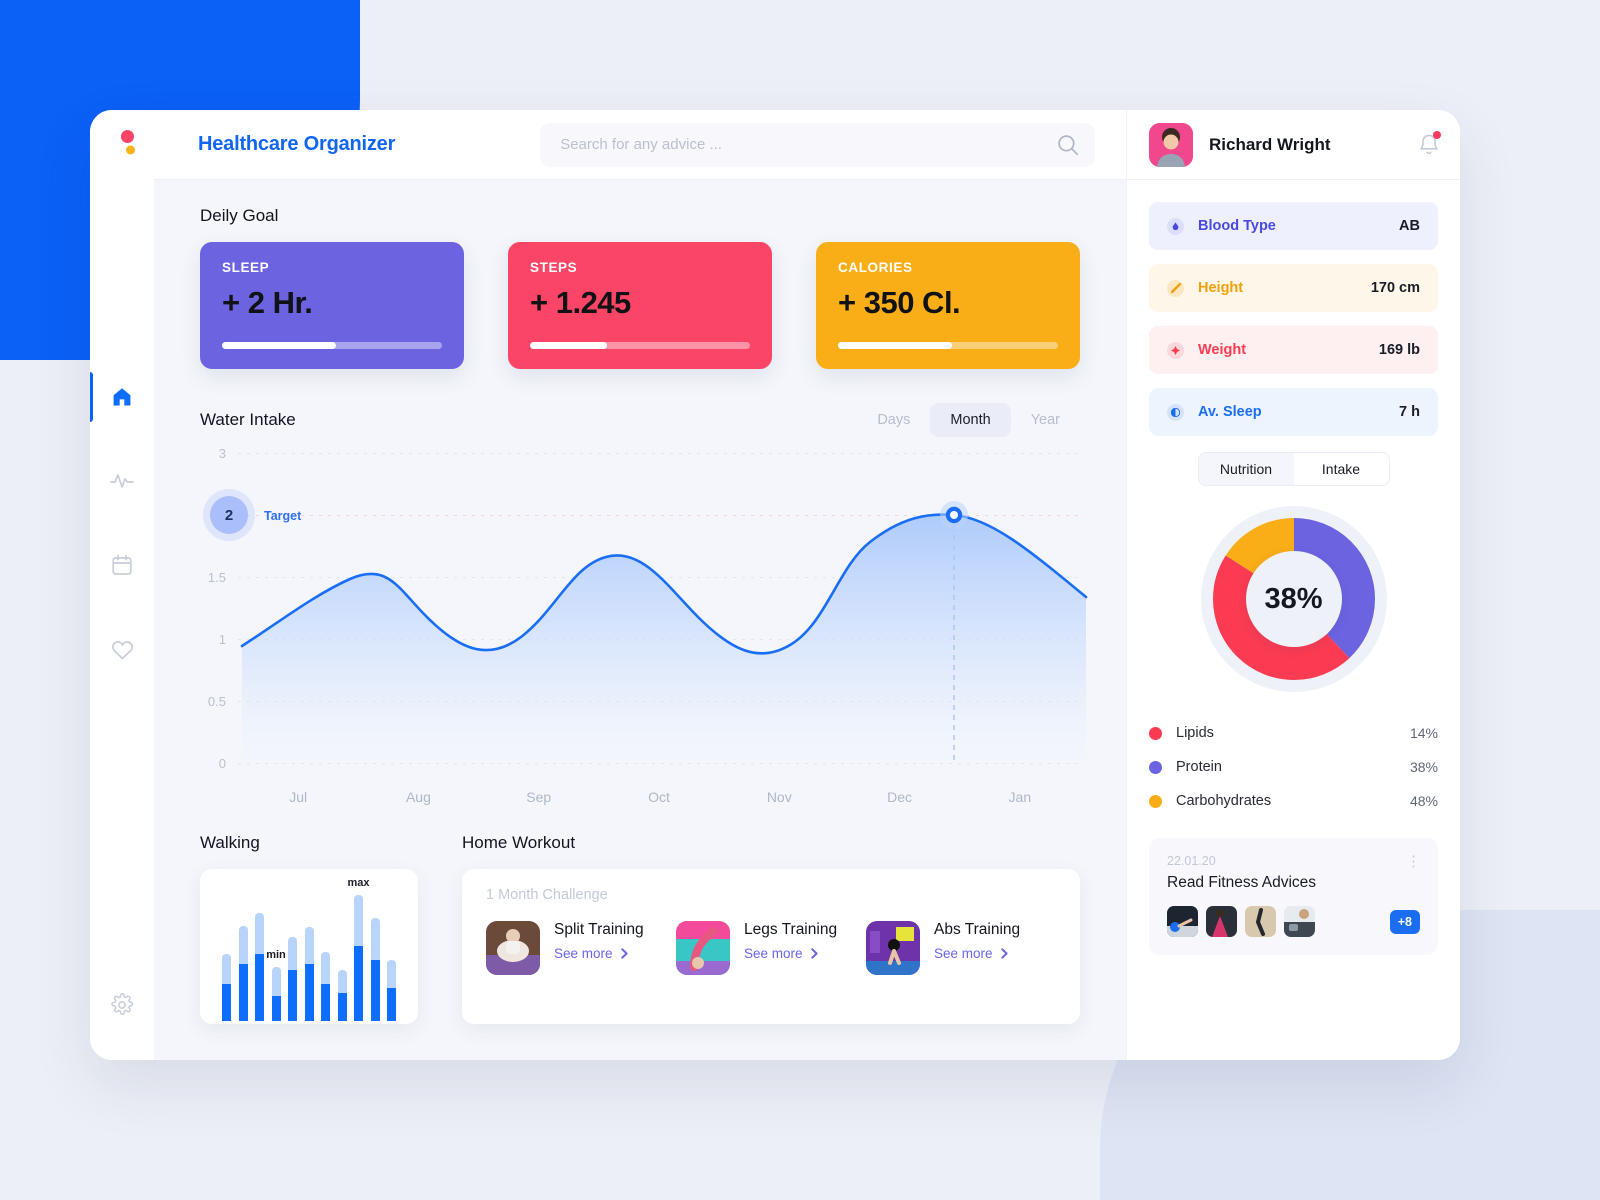  I want to click on weight-icon, so click(1175, 350).